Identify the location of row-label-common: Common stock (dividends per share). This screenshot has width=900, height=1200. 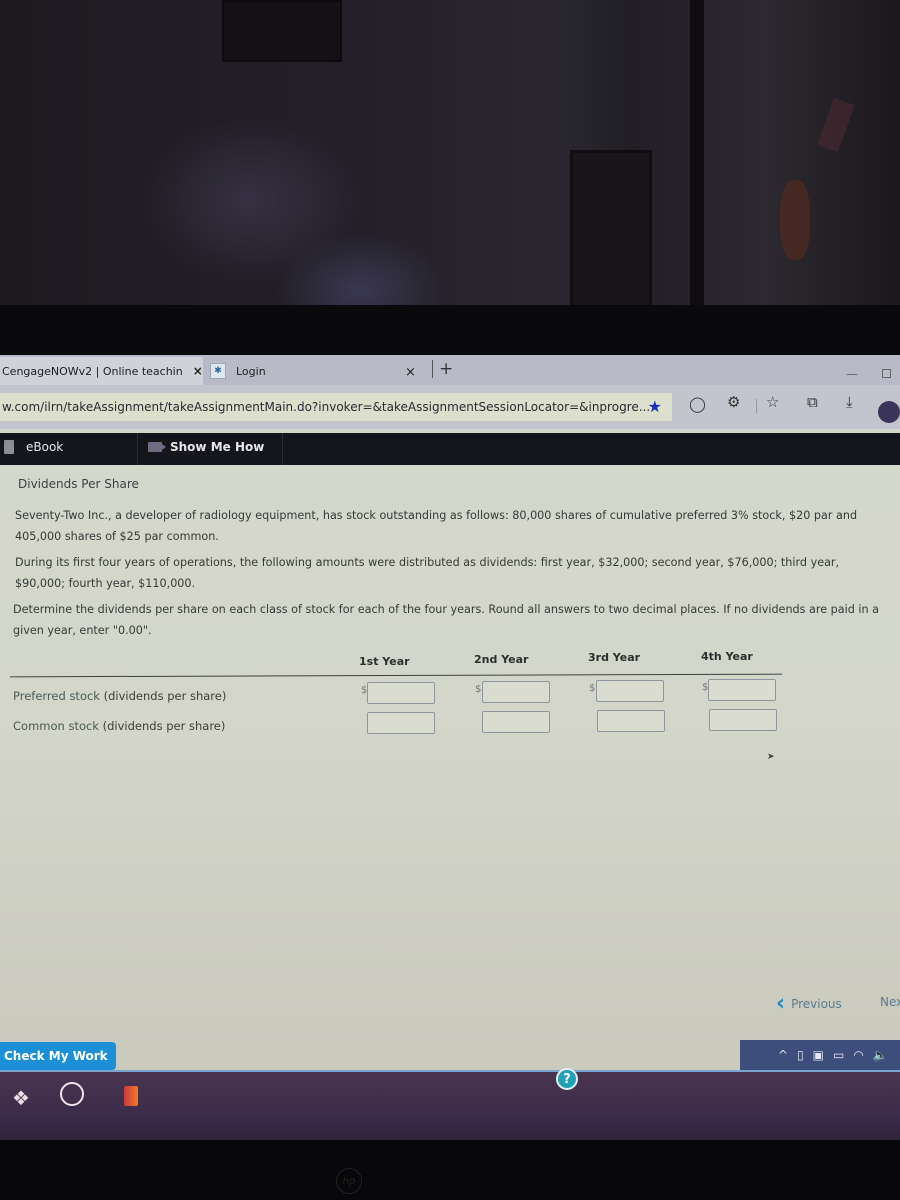
(119, 726).